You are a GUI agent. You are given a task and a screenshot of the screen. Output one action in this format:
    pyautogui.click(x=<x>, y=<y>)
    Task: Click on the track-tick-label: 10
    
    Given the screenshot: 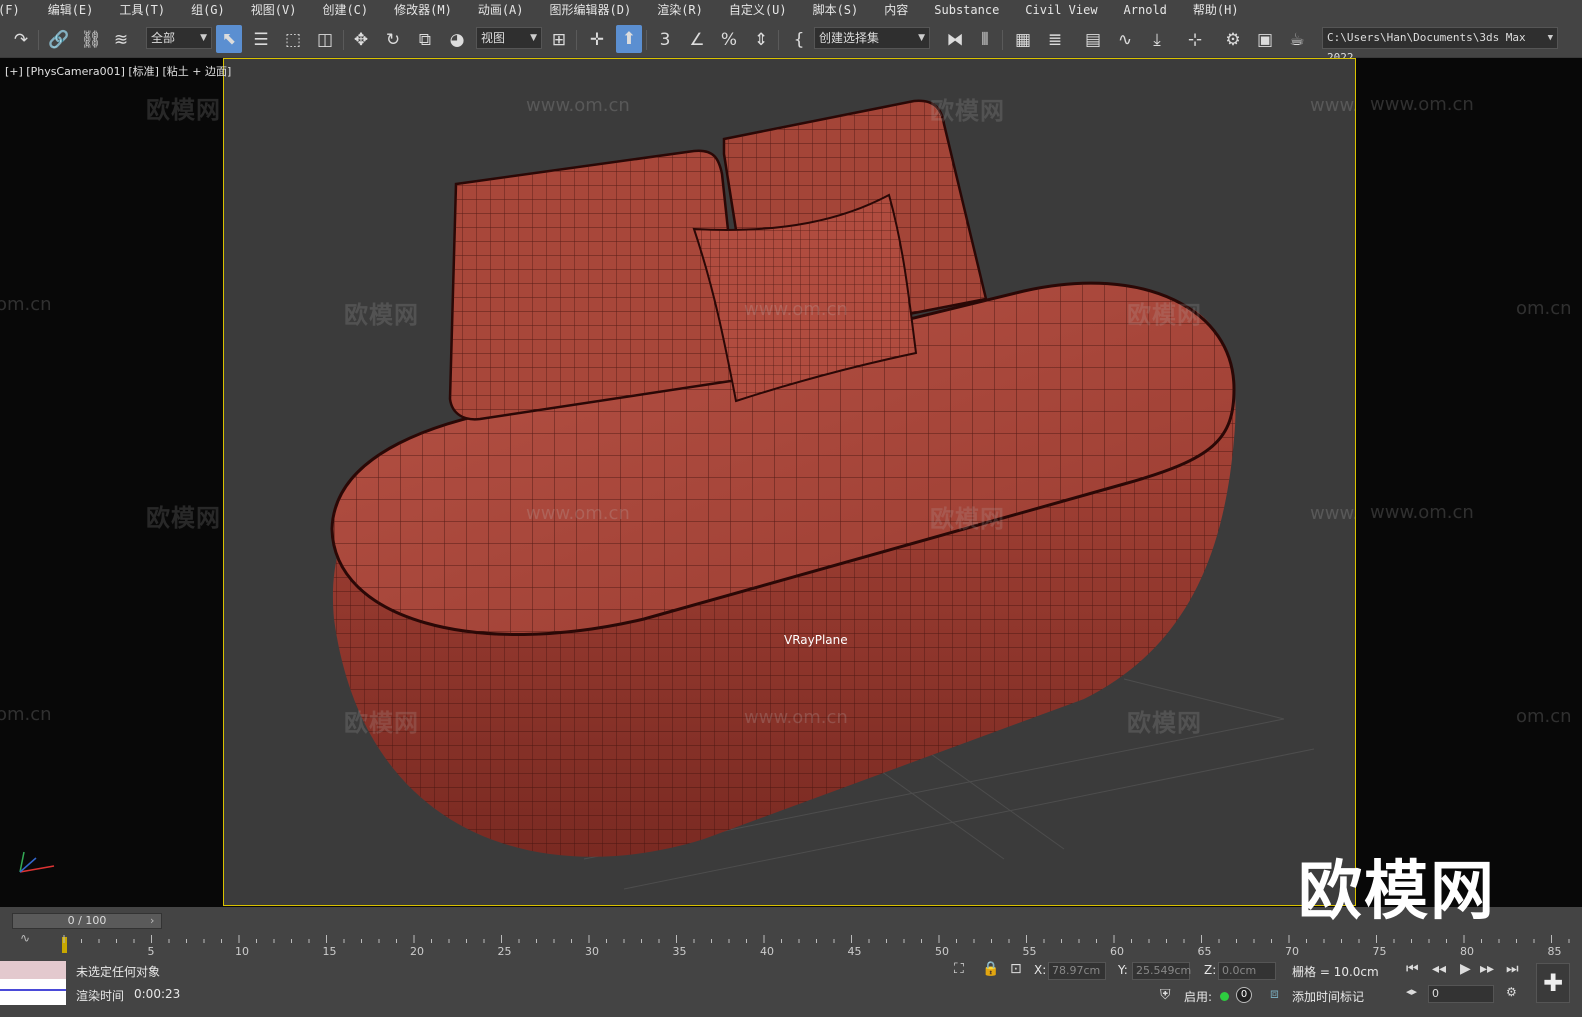 What is the action you would take?
    pyautogui.click(x=242, y=951)
    